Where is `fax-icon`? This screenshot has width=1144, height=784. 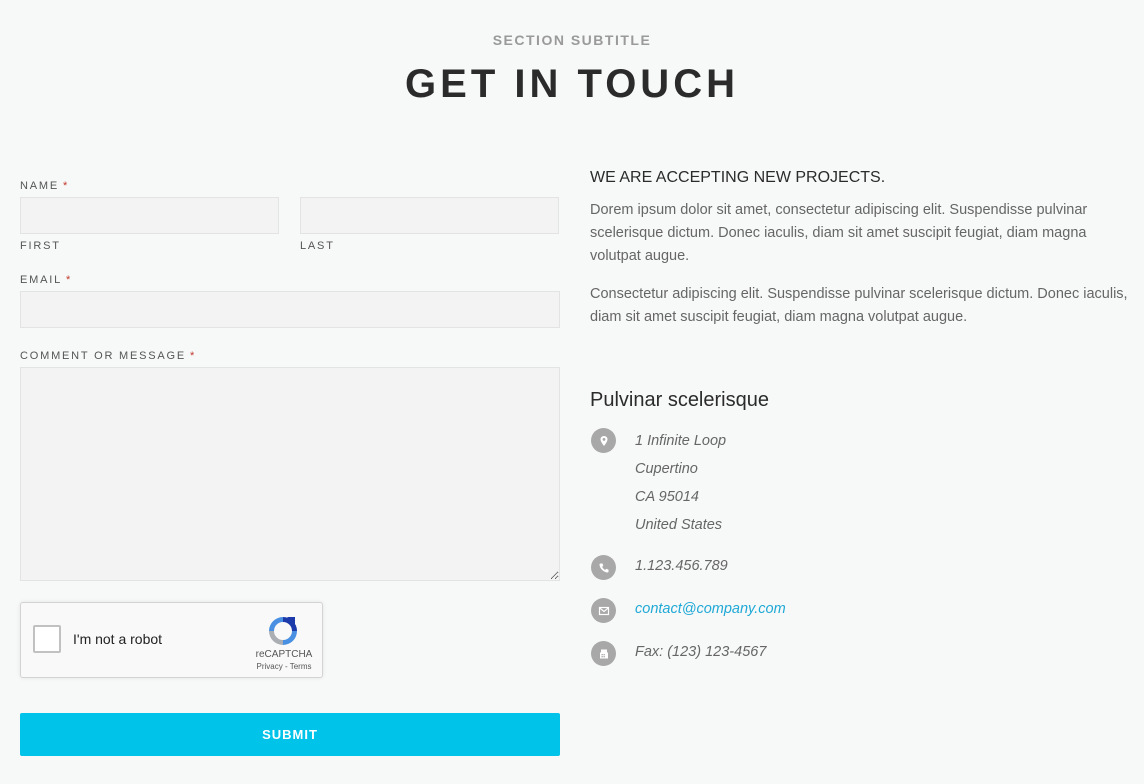
fax-icon is located at coordinates (603, 653).